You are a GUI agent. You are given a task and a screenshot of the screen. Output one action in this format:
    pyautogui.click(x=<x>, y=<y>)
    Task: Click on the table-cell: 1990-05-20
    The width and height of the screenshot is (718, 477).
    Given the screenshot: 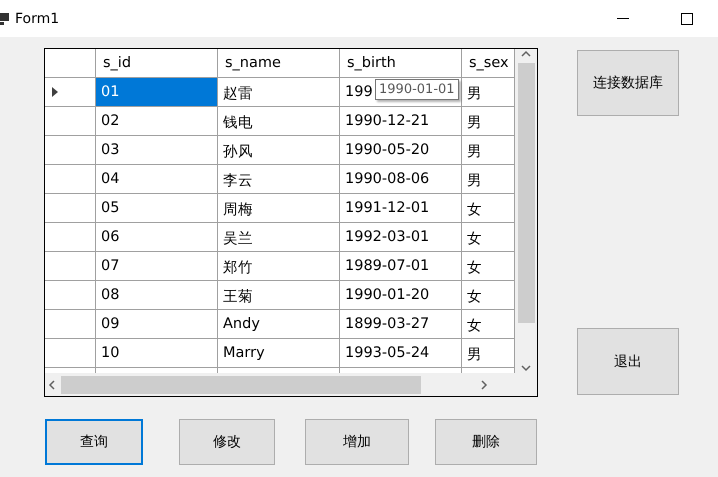 What is the action you would take?
    pyautogui.click(x=401, y=150)
    